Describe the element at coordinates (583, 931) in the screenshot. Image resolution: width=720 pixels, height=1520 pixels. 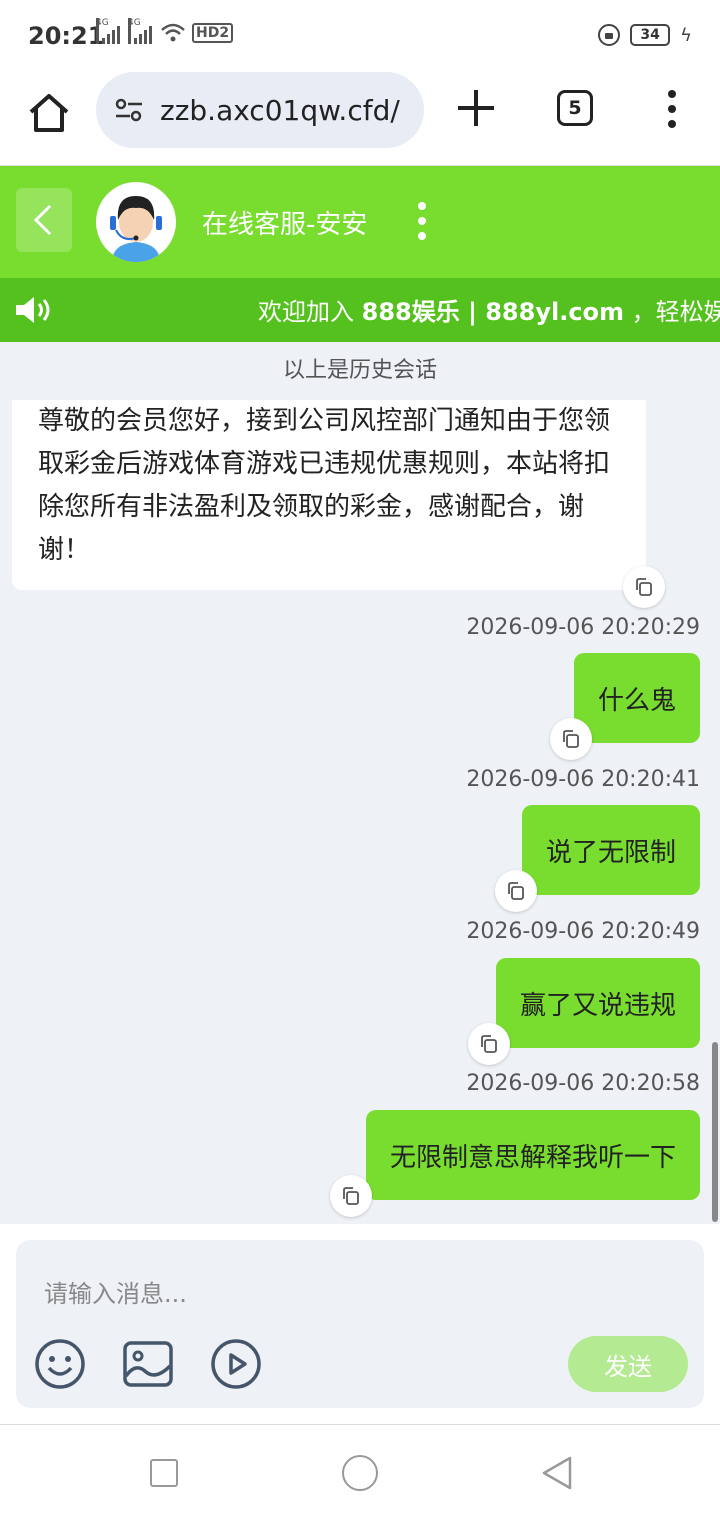
I see `message-timestamp: 2026-09-06 20:20:49` at that location.